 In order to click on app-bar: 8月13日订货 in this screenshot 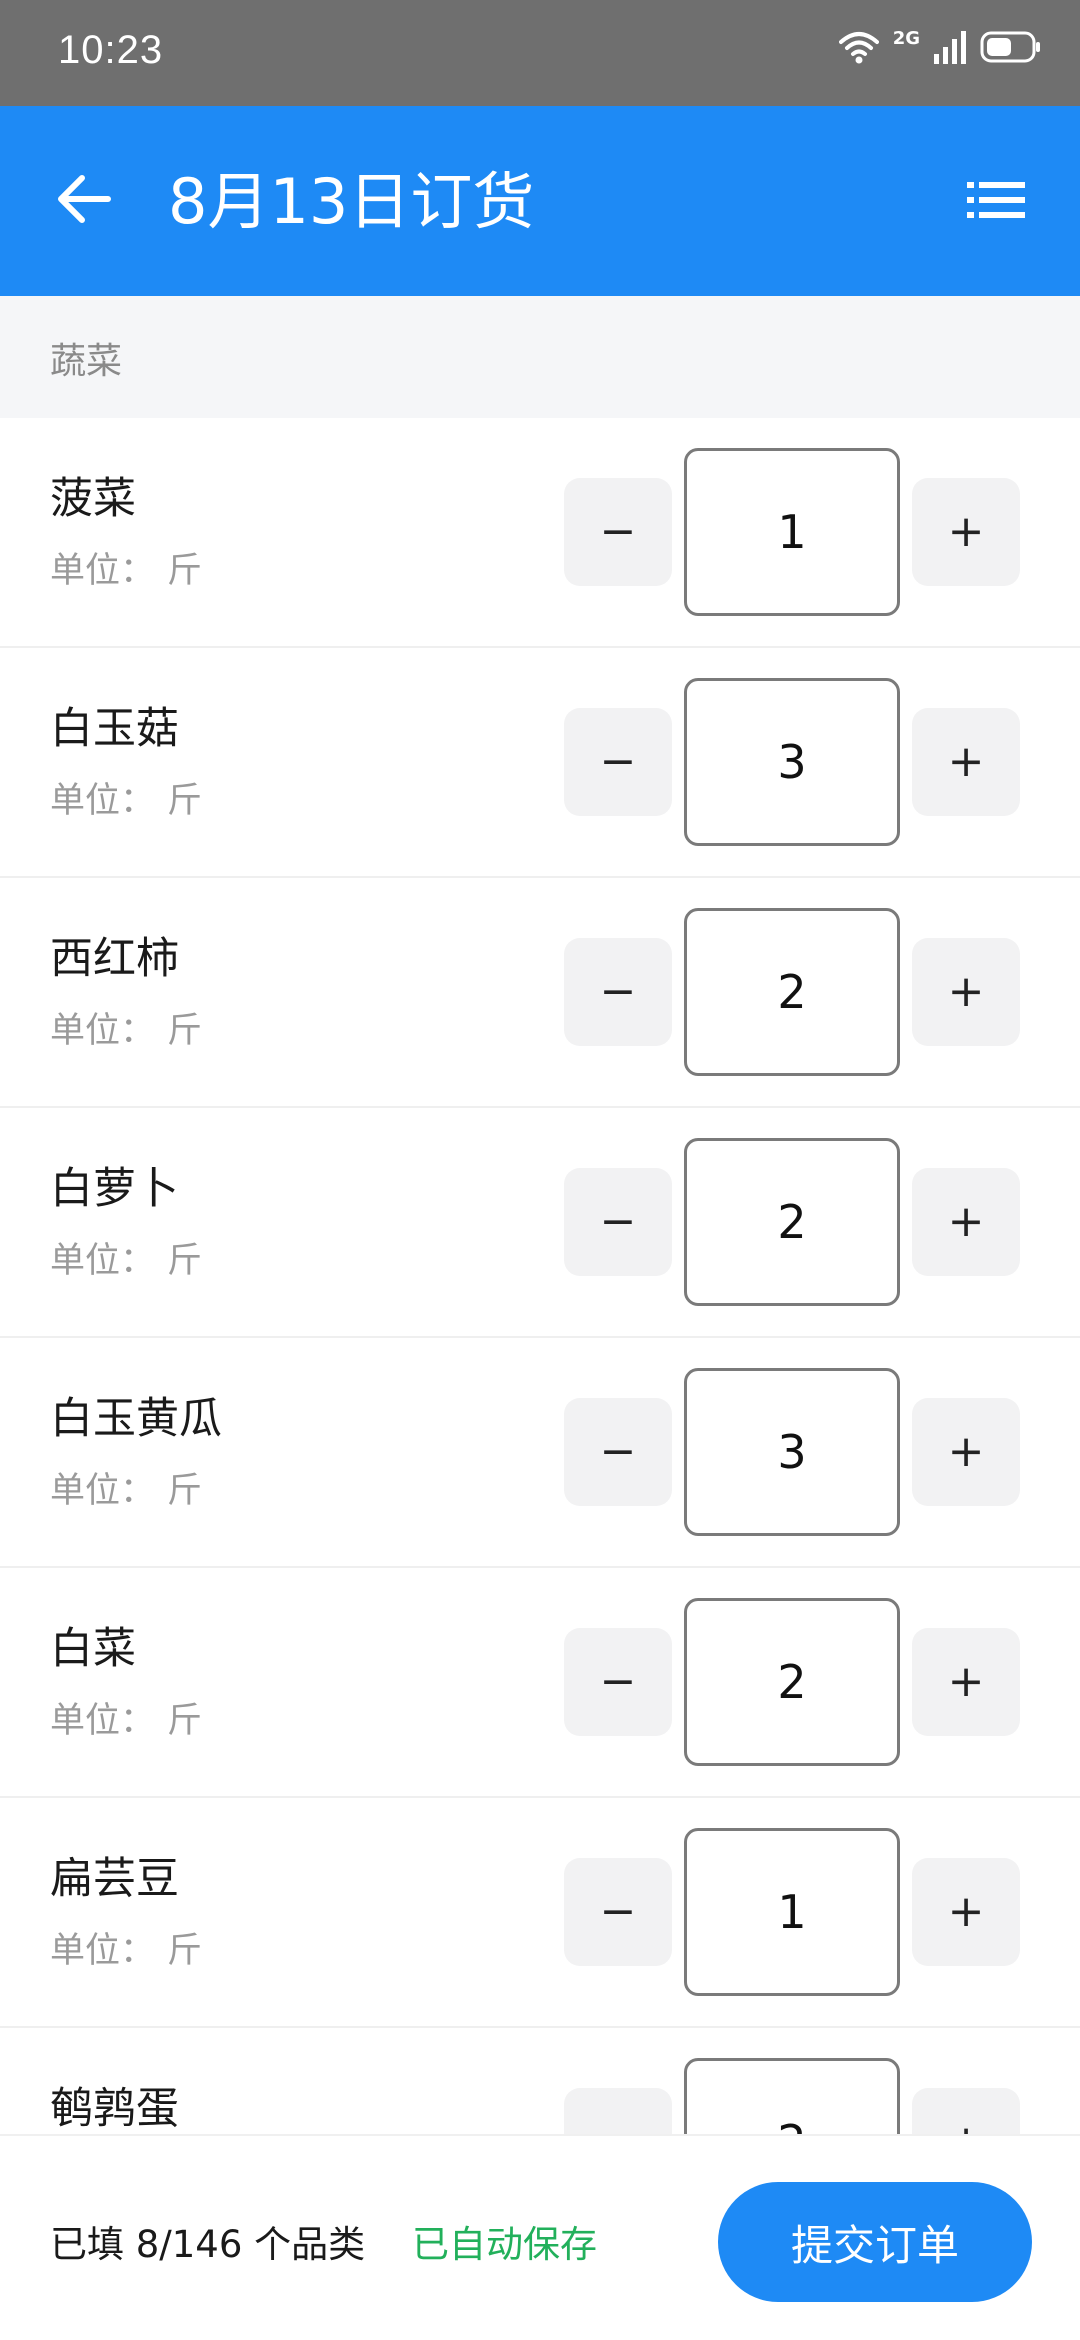, I will do `click(540, 201)`.